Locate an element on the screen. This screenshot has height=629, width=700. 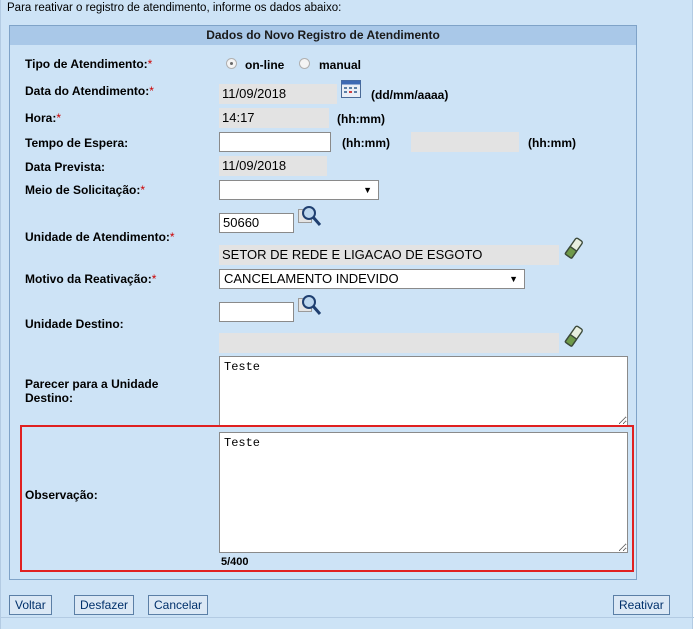
unidade-atendimento-label-text: Unidade de Atendimento: is located at coordinates (97, 237).